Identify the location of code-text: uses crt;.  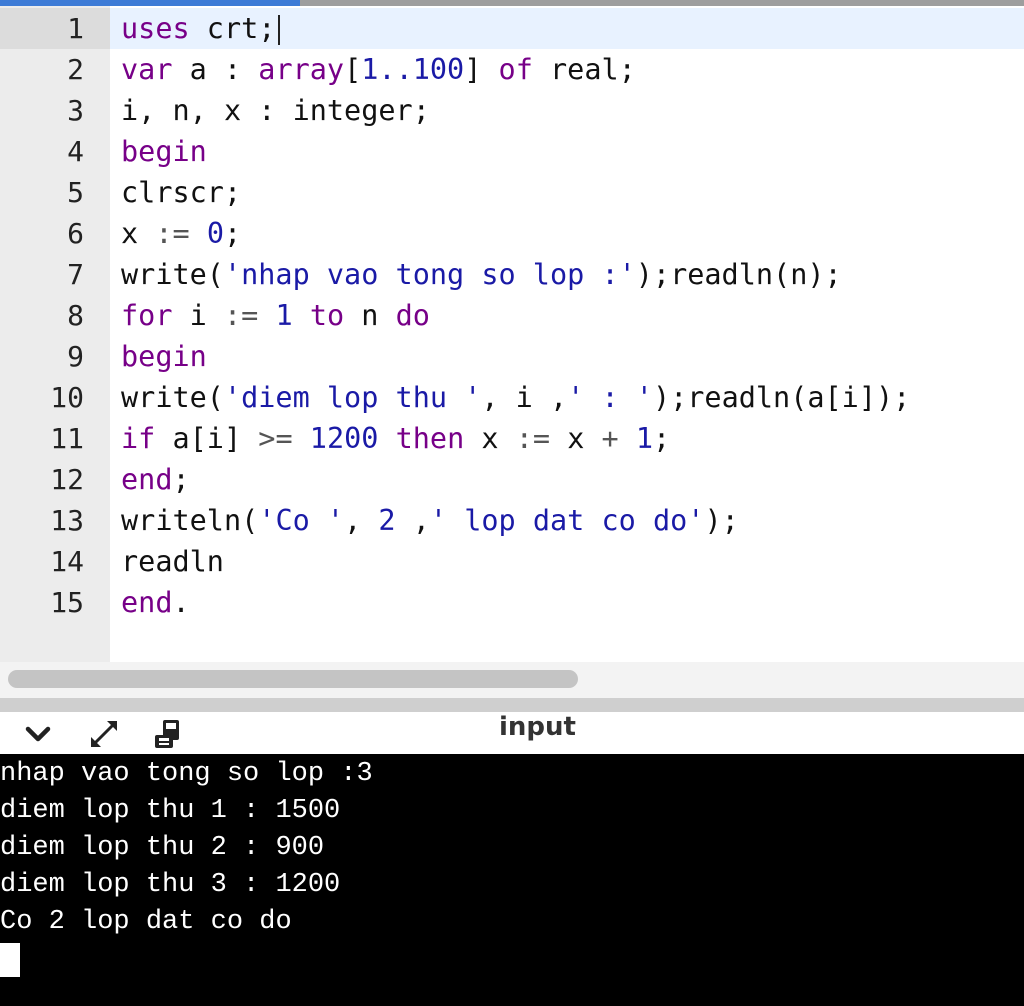
(201, 28).